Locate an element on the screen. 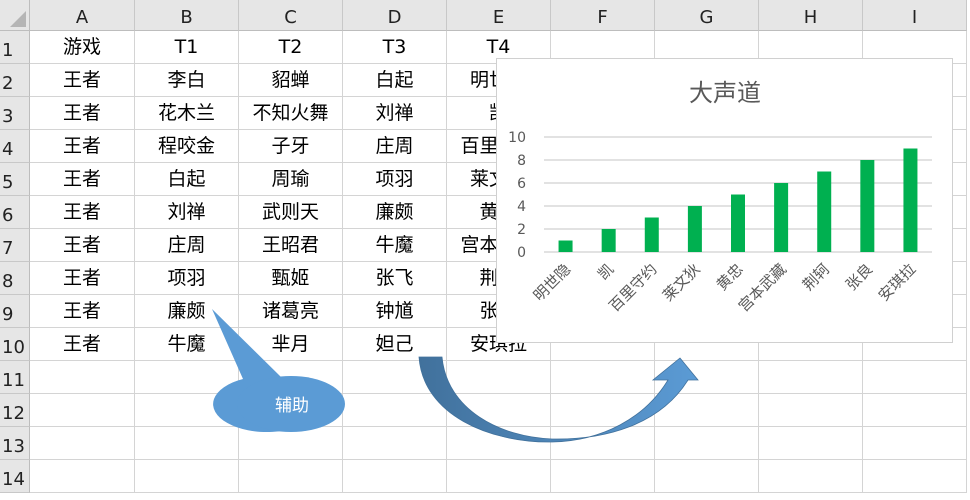 This screenshot has width=970, height=500. shapes-layer is located at coordinates (455, 376).